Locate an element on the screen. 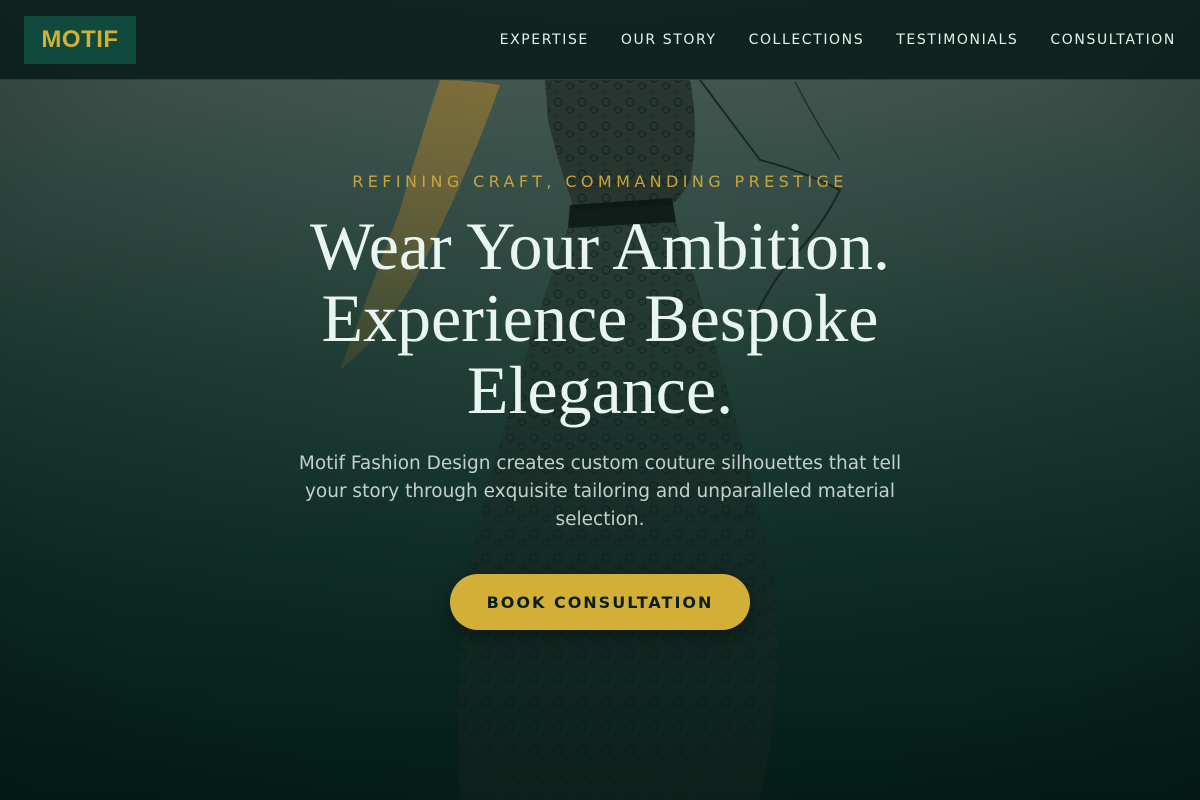 This screenshot has height=800, width=1200. headline-line: Experience Bespoke is located at coordinates (600, 318).